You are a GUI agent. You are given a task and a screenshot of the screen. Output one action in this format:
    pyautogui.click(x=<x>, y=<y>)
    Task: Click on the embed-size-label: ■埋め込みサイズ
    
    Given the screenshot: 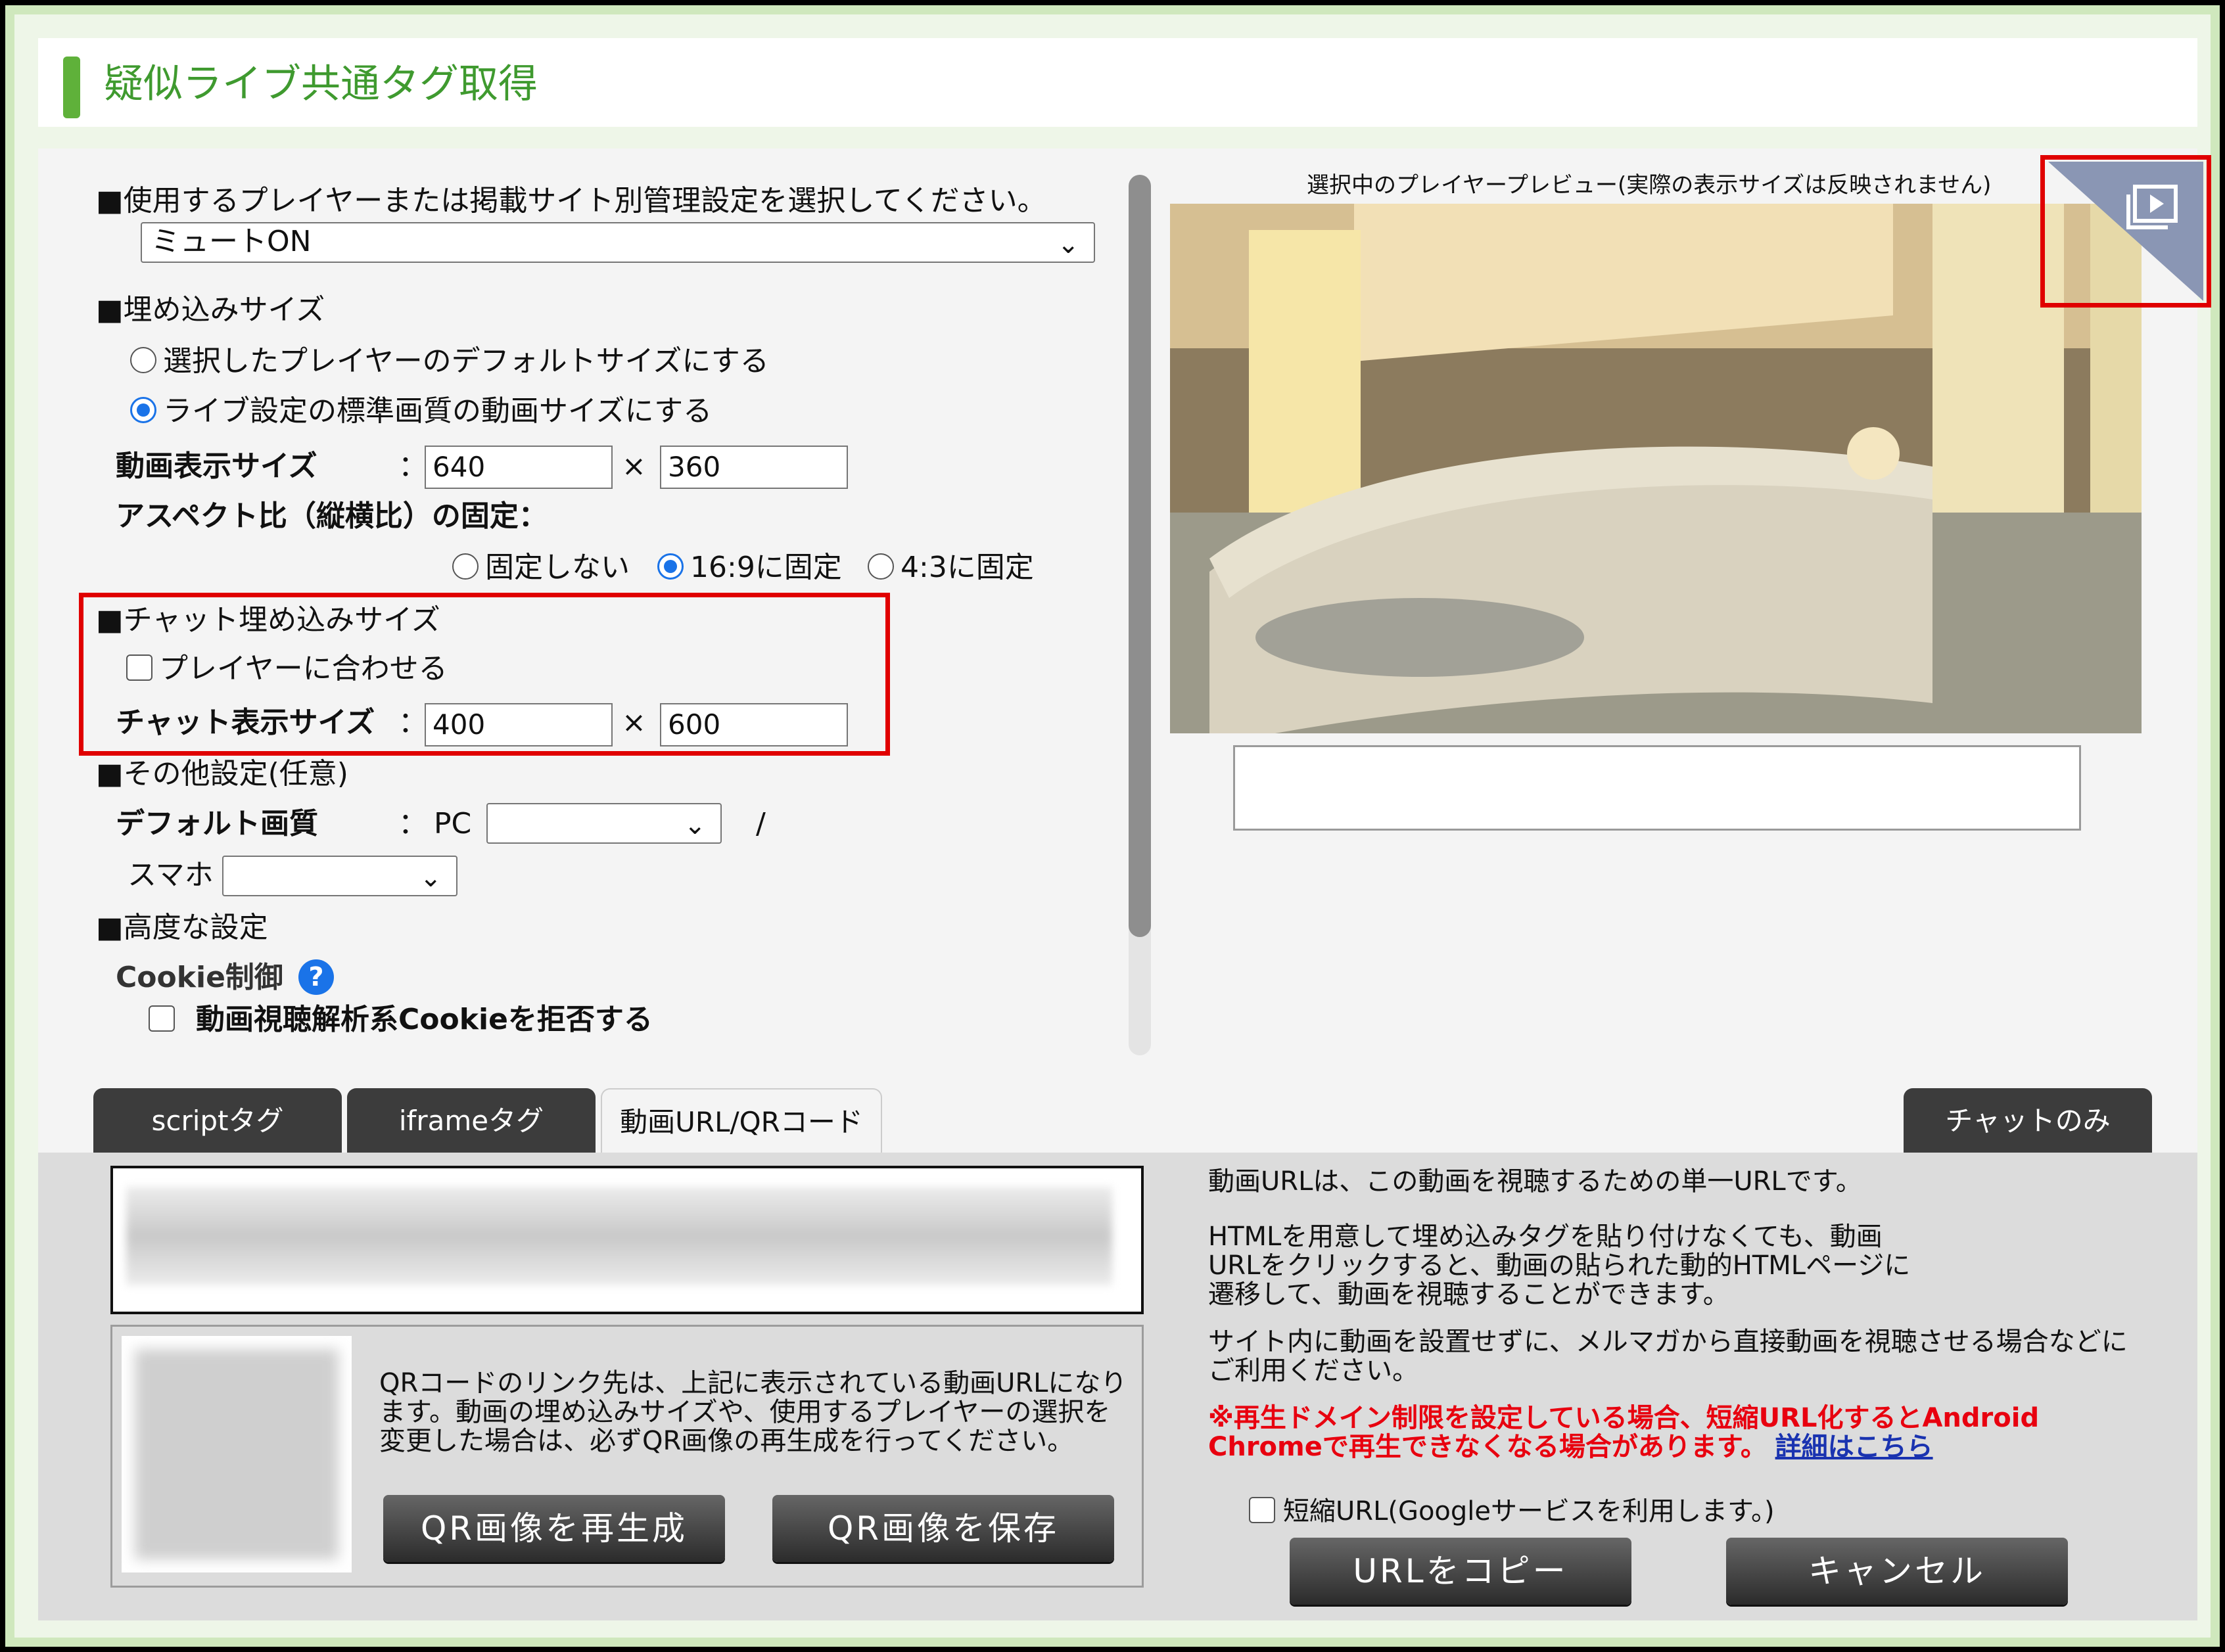 What is the action you would take?
    pyautogui.click(x=210, y=310)
    